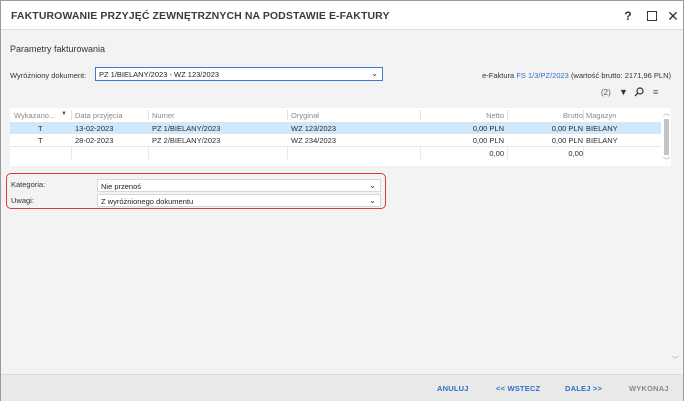 The image size is (684, 401). Describe the element at coordinates (655, 92) in the screenshot. I see `menu-icon: ≡` at that location.